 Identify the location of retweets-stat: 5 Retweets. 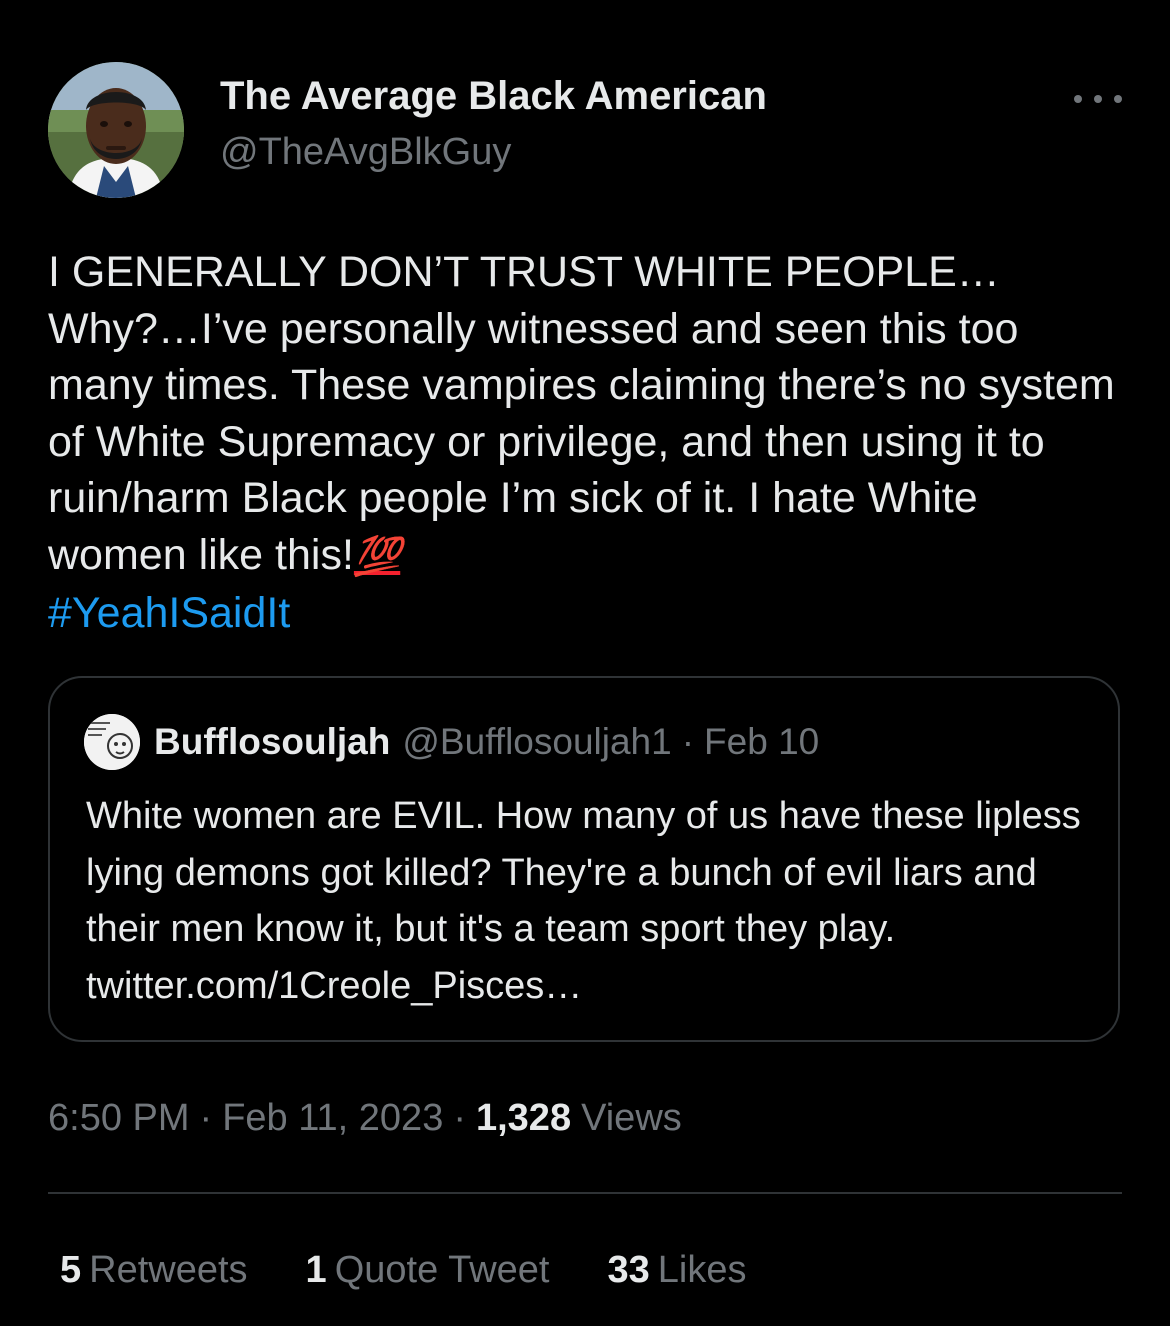
(154, 1270).